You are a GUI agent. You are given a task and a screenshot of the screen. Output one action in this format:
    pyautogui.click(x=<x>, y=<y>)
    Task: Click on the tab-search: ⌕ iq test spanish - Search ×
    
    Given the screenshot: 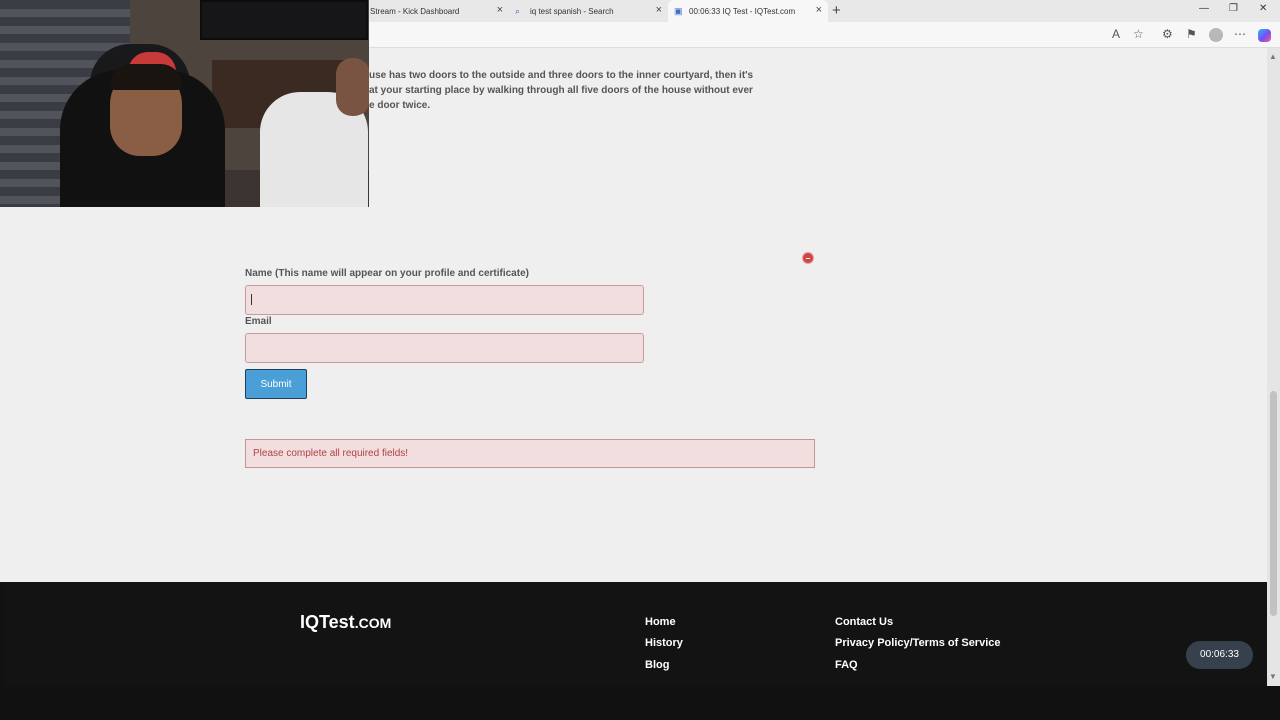 What is the action you would take?
    pyautogui.click(x=588, y=11)
    